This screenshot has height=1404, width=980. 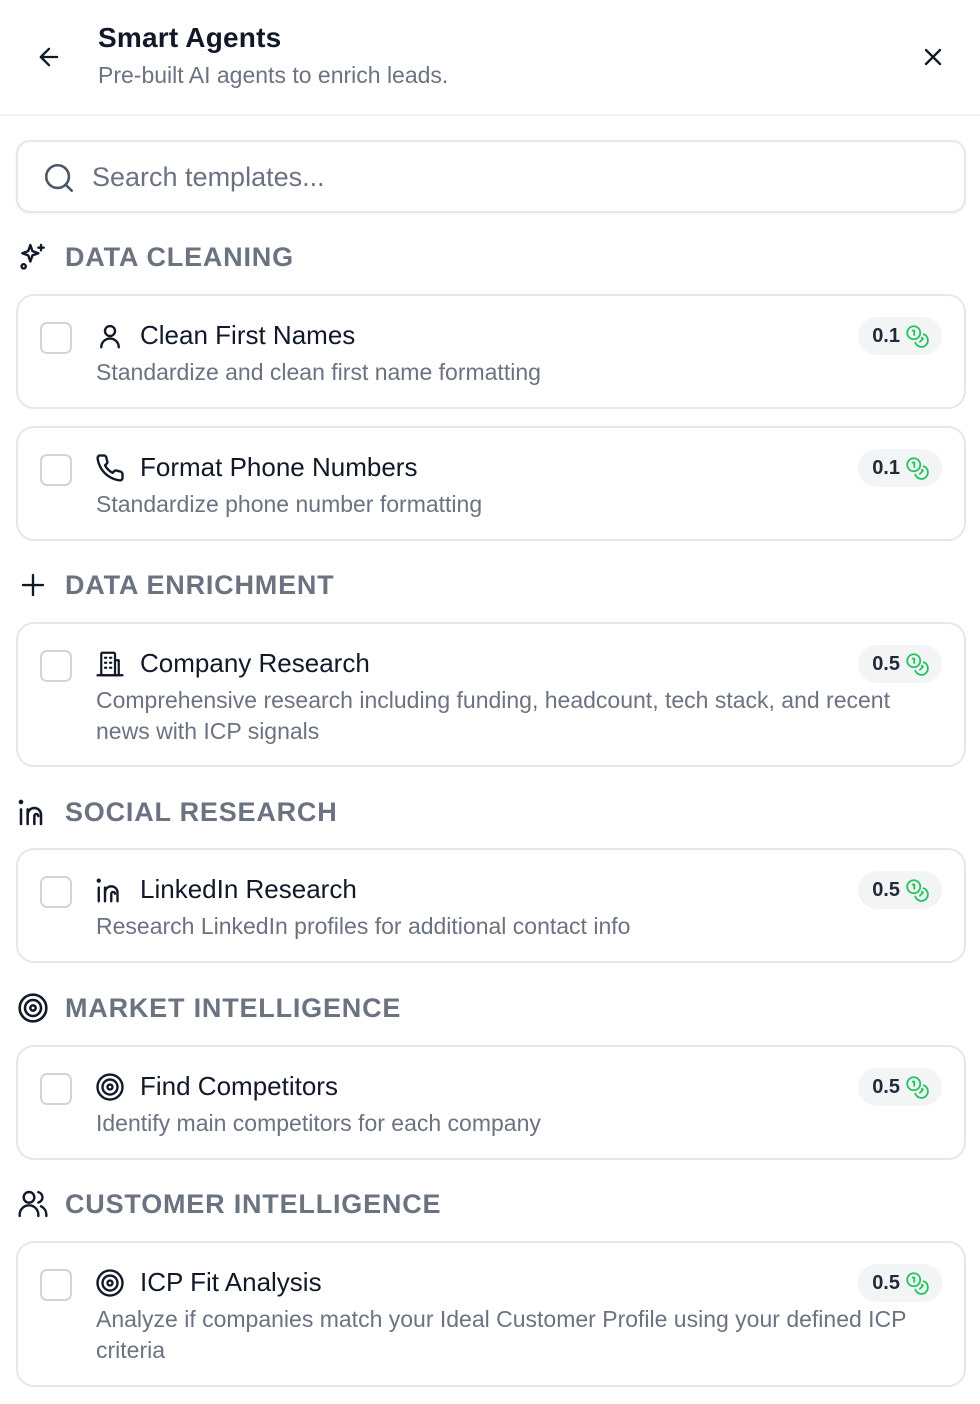 I want to click on section-header-customer-intelligence: CUSTOMER INTELLIGENCE, so click(x=228, y=1204).